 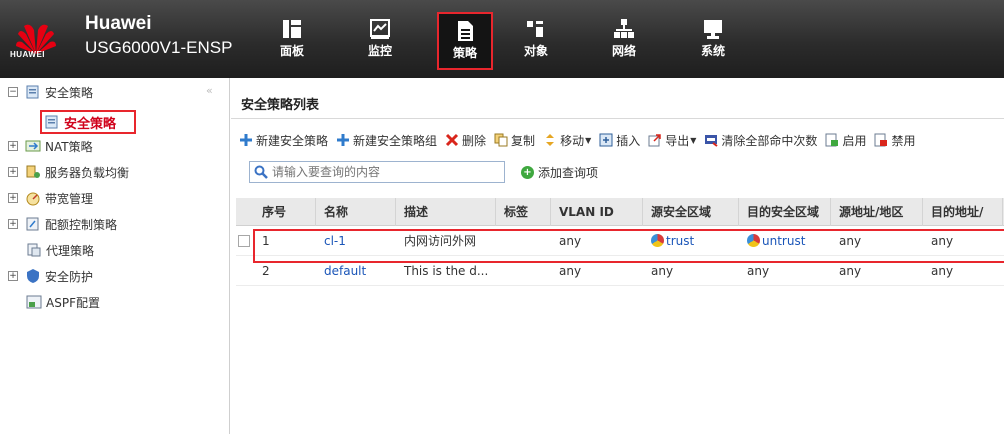 I want to click on column-header: 标签, so click(x=523, y=211).